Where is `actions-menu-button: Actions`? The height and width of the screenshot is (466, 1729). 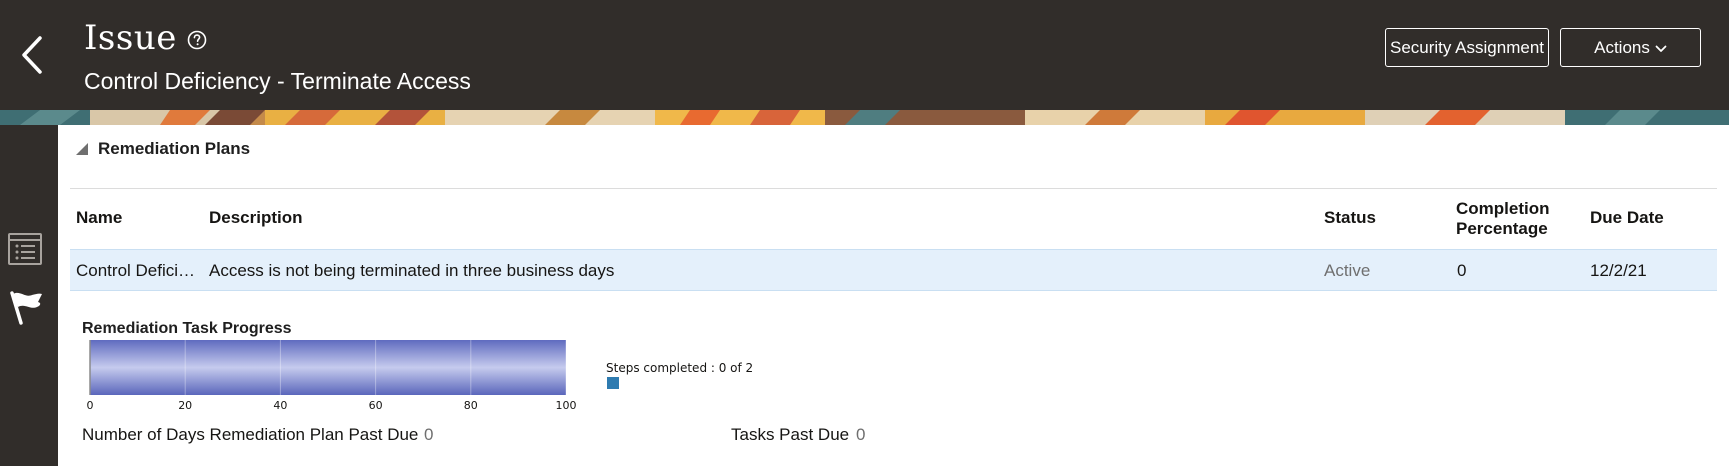 actions-menu-button: Actions is located at coordinates (1630, 47).